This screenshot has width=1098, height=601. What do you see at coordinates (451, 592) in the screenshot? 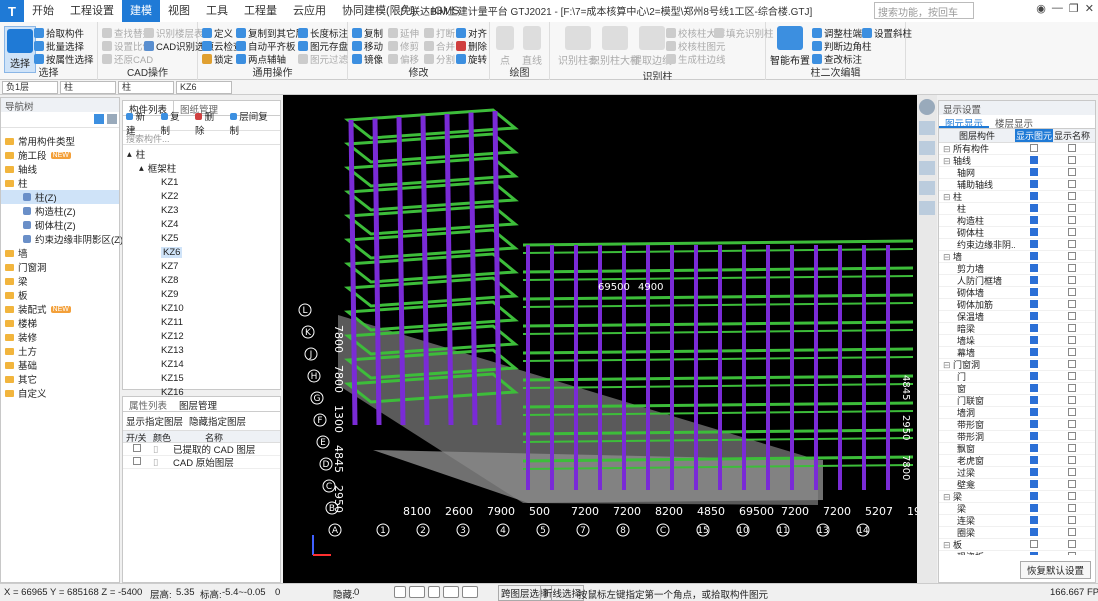
I see `grid-icon` at bounding box center [451, 592].